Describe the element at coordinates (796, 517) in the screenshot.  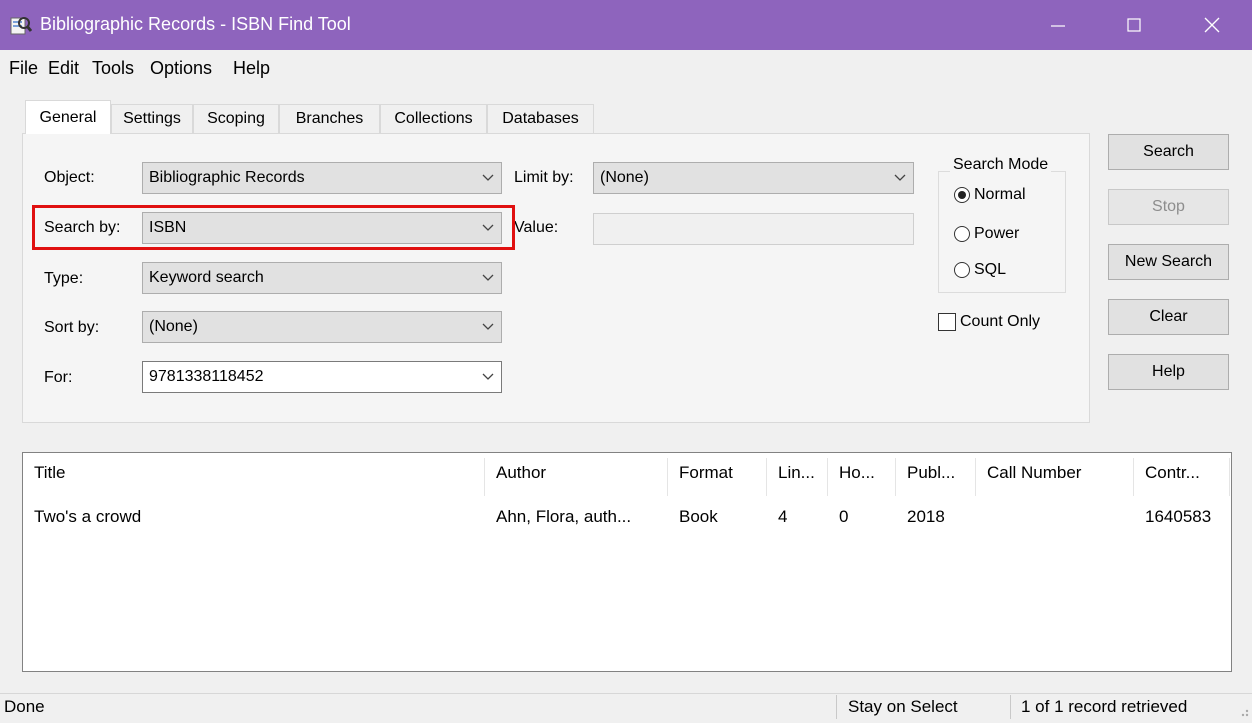
I see `row-lin: 4` at that location.